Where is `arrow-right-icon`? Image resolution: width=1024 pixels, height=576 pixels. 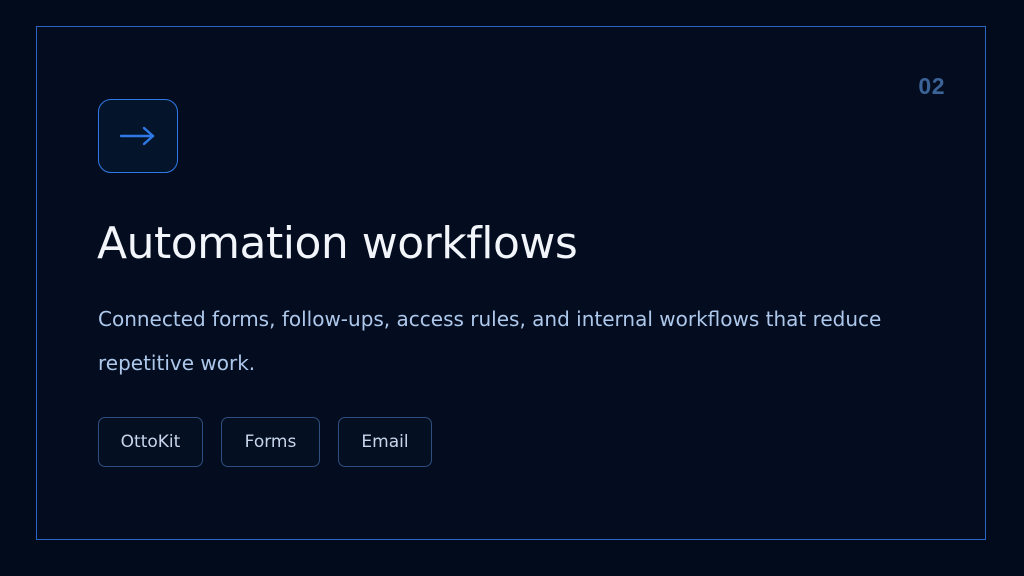
arrow-right-icon is located at coordinates (137, 136).